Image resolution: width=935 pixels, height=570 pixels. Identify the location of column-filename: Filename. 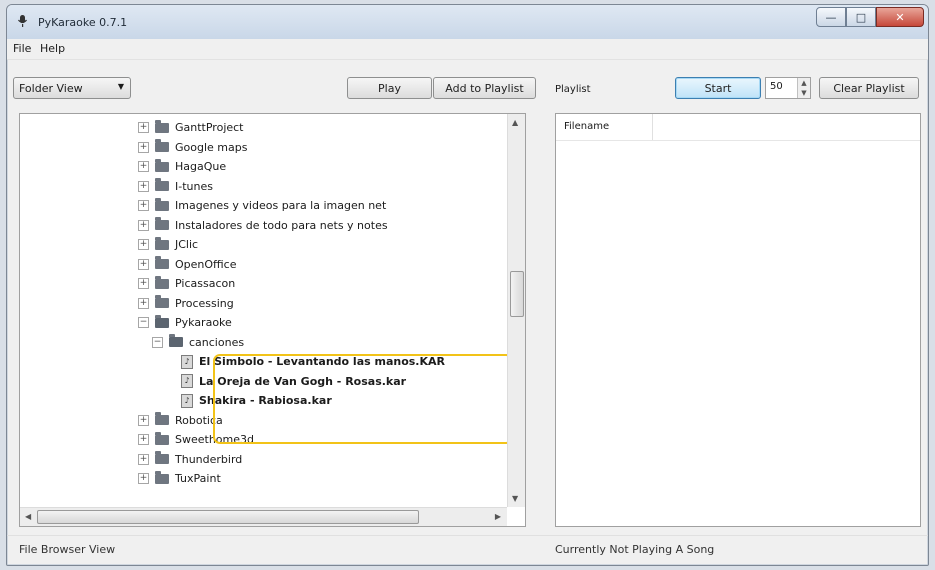
(604, 127).